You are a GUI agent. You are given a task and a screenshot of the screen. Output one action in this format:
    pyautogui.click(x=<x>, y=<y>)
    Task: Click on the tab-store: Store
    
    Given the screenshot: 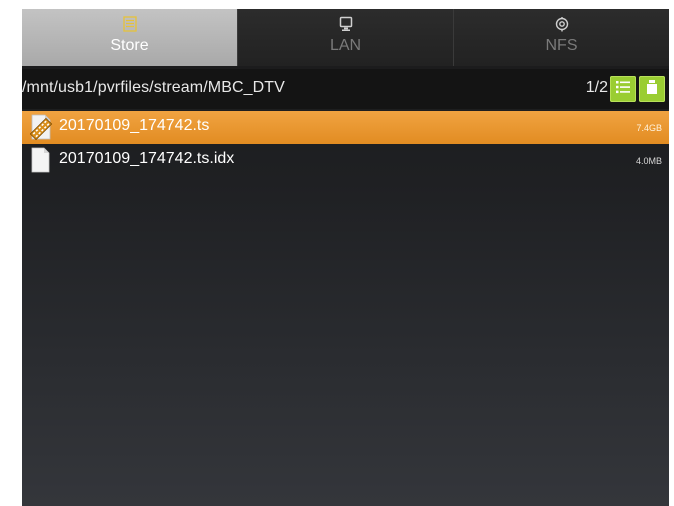 What is the action you would take?
    pyautogui.click(x=130, y=37)
    